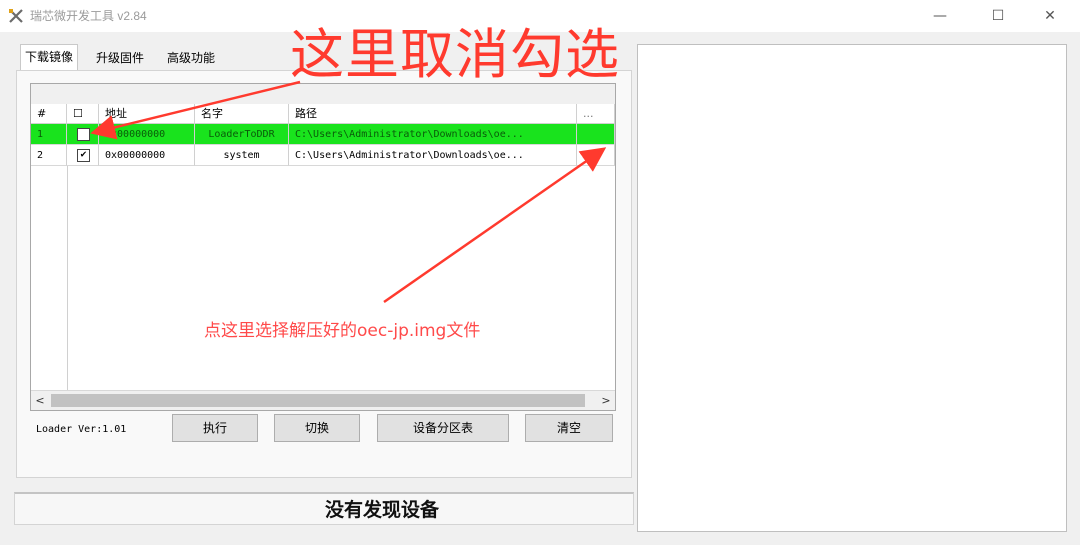  Describe the element at coordinates (49, 134) in the screenshot. I see `row-index: 1` at that location.